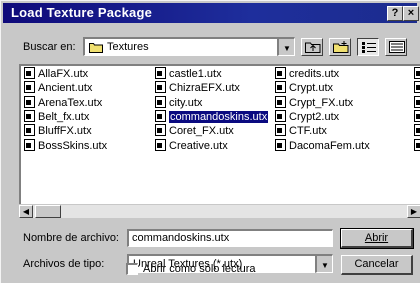  What do you see at coordinates (199, 269) in the screenshot?
I see `readonly-label: Abrir como sólo lectura` at bounding box center [199, 269].